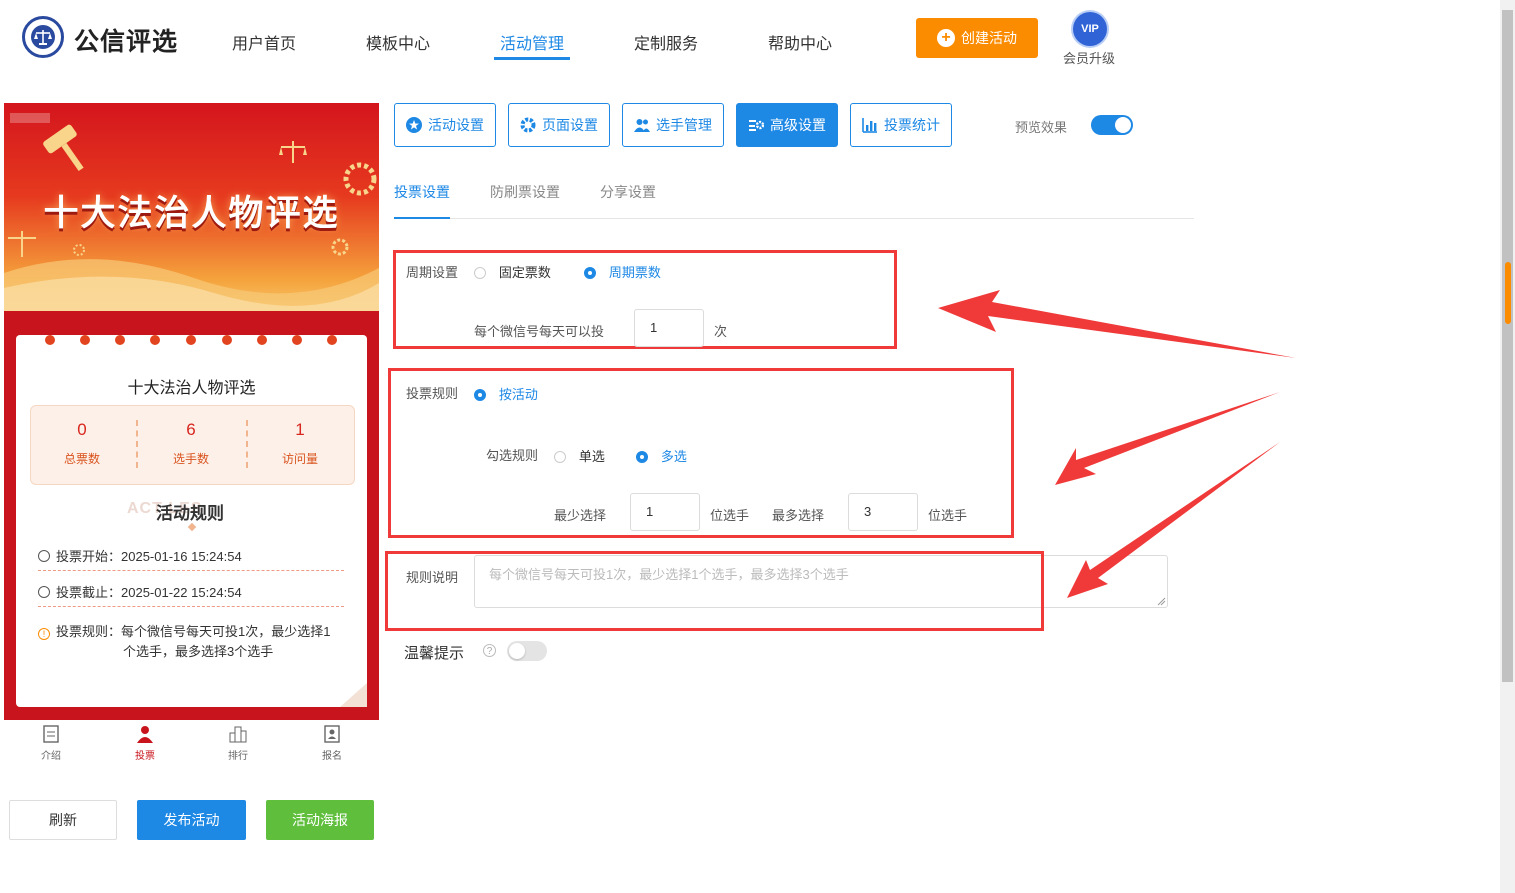  Describe the element at coordinates (489, 650) in the screenshot. I see `help-icon: ?` at that location.